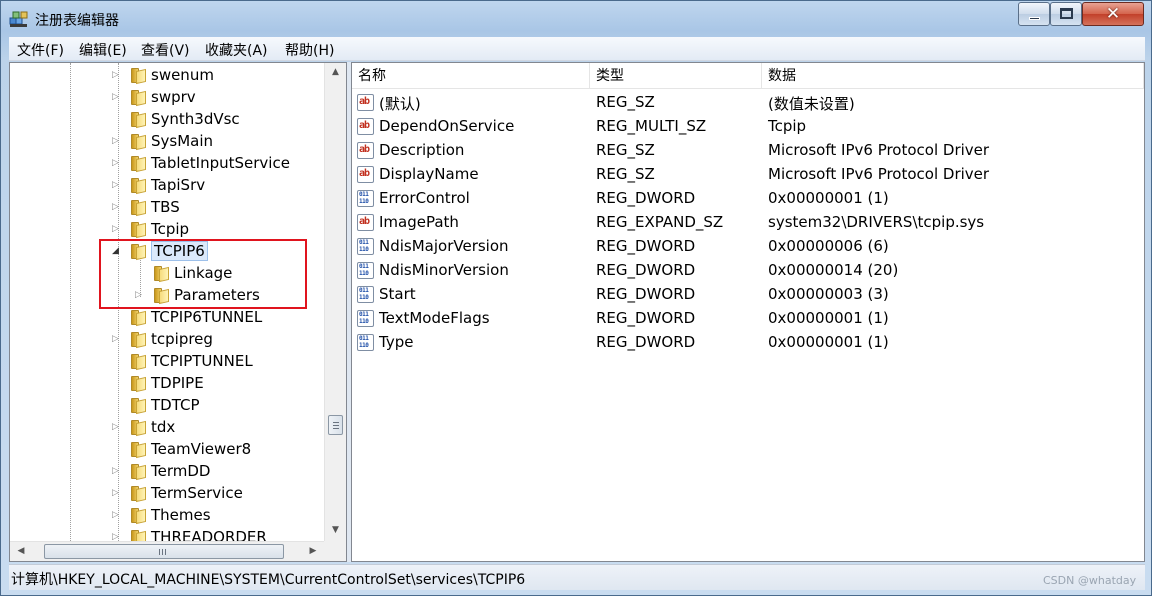 The height and width of the screenshot is (596, 1152). What do you see at coordinates (660, 222) in the screenshot?
I see `value-type-cell: REG_EXPAND_SZ` at bounding box center [660, 222].